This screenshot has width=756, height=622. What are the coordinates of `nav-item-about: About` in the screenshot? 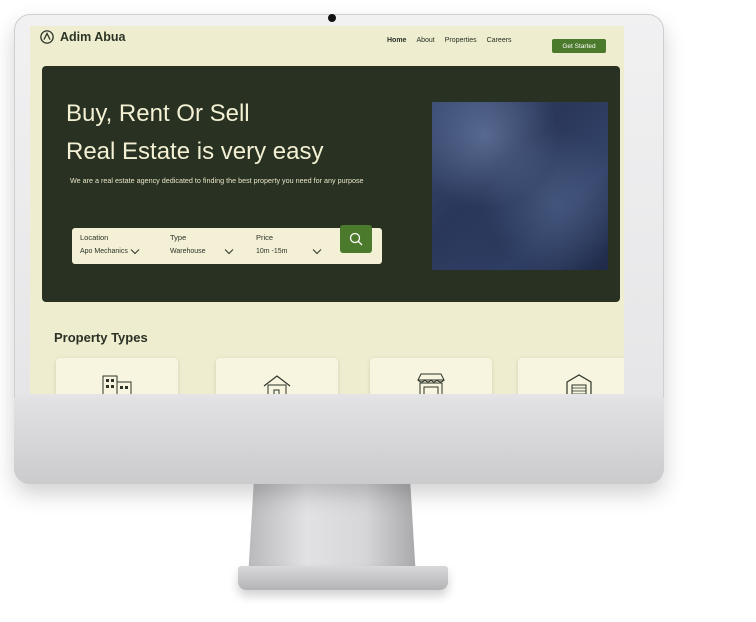 It's located at (425, 40).